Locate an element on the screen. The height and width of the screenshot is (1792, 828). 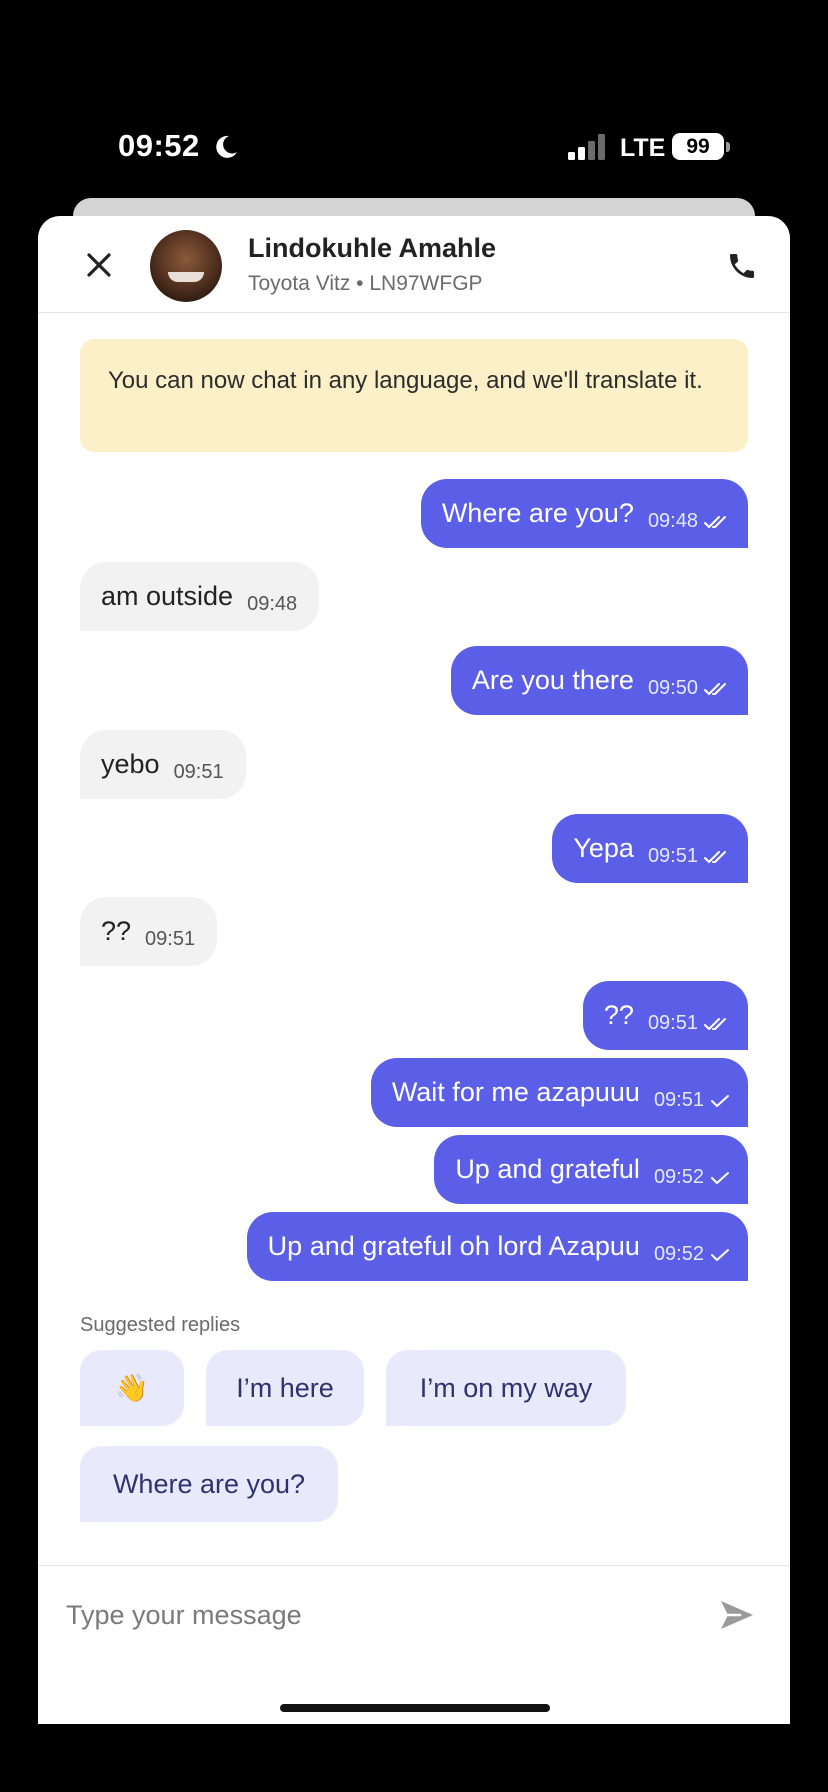
close-icon is located at coordinates (99, 265).